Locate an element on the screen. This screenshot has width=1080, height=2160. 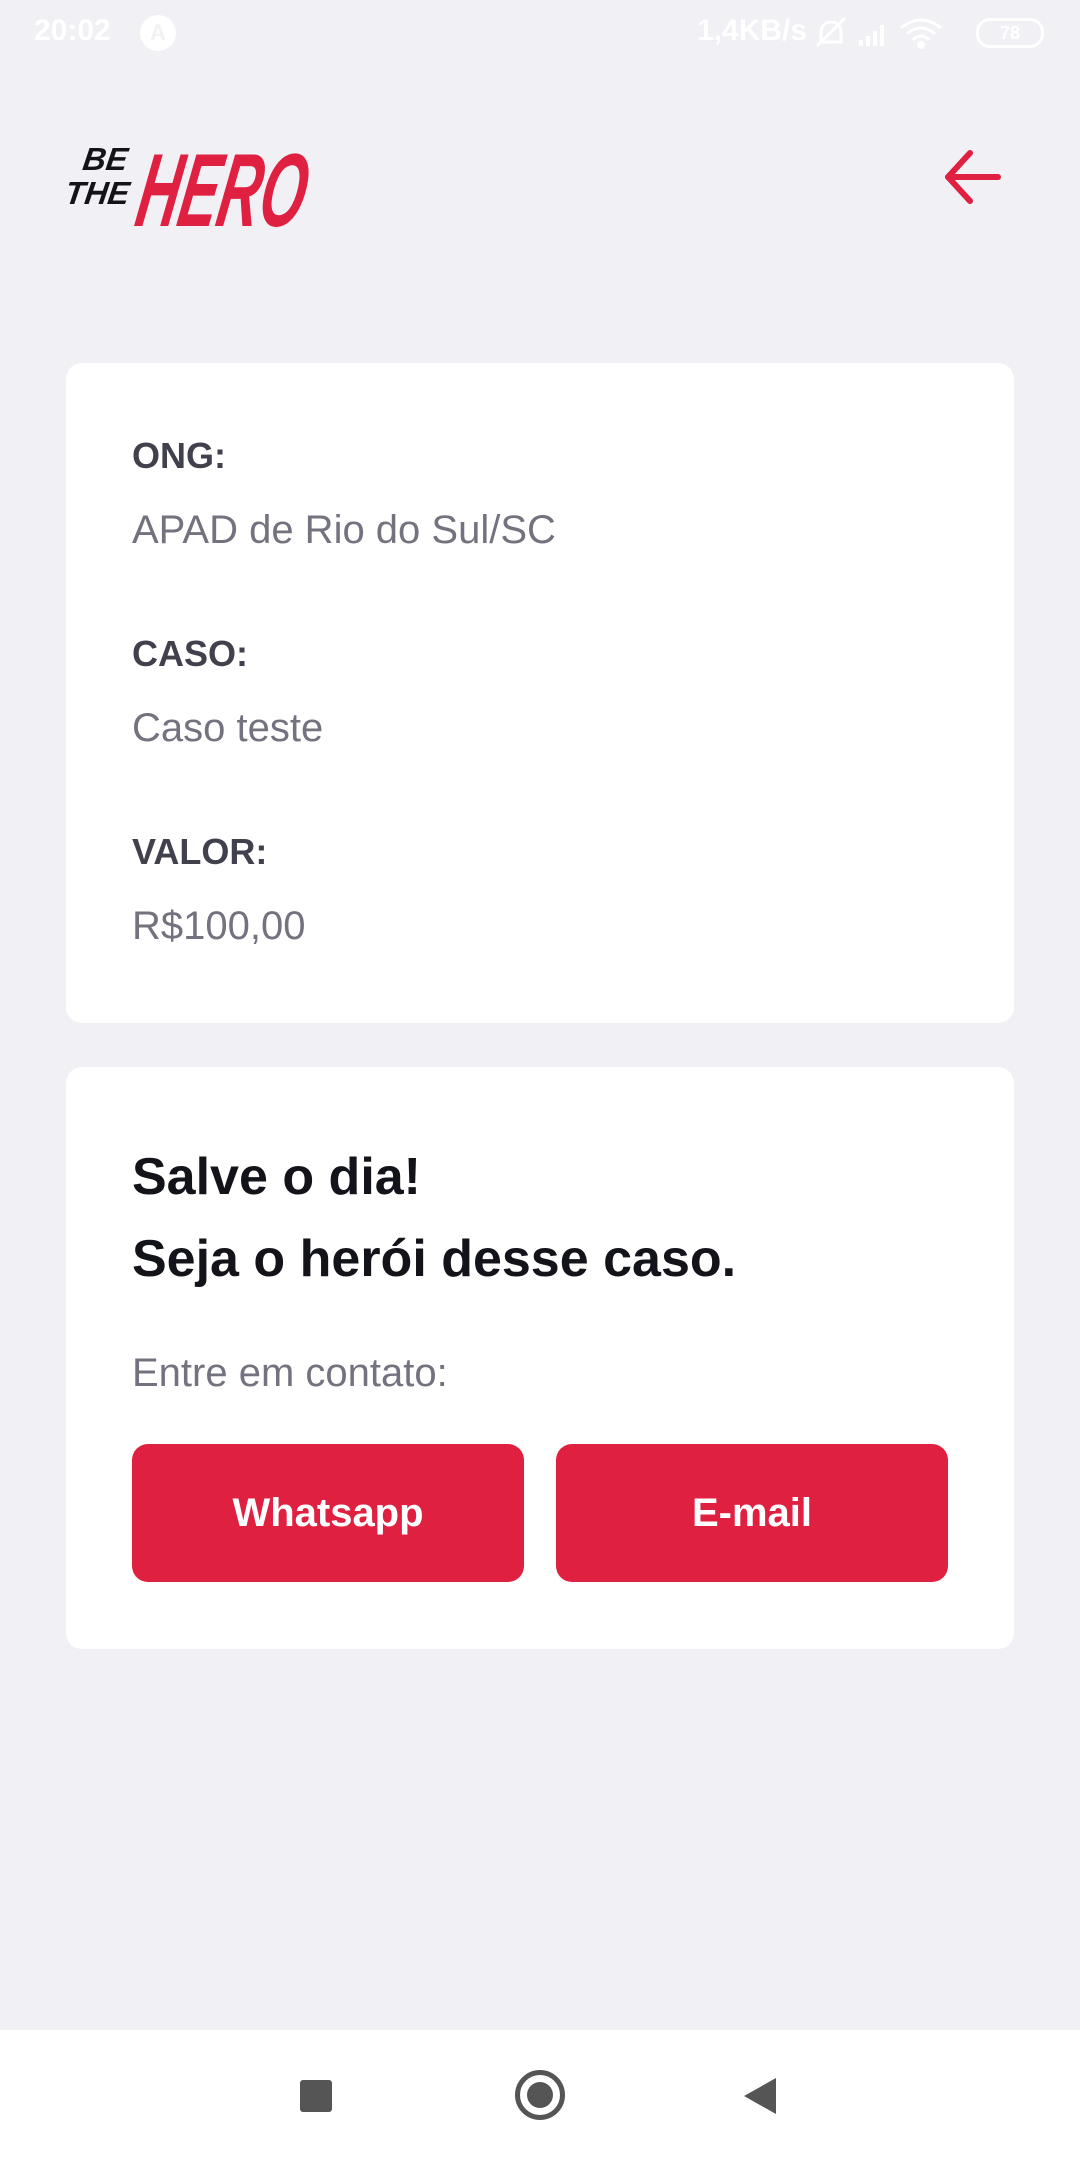
arrow-left-icon is located at coordinates (973, 177).